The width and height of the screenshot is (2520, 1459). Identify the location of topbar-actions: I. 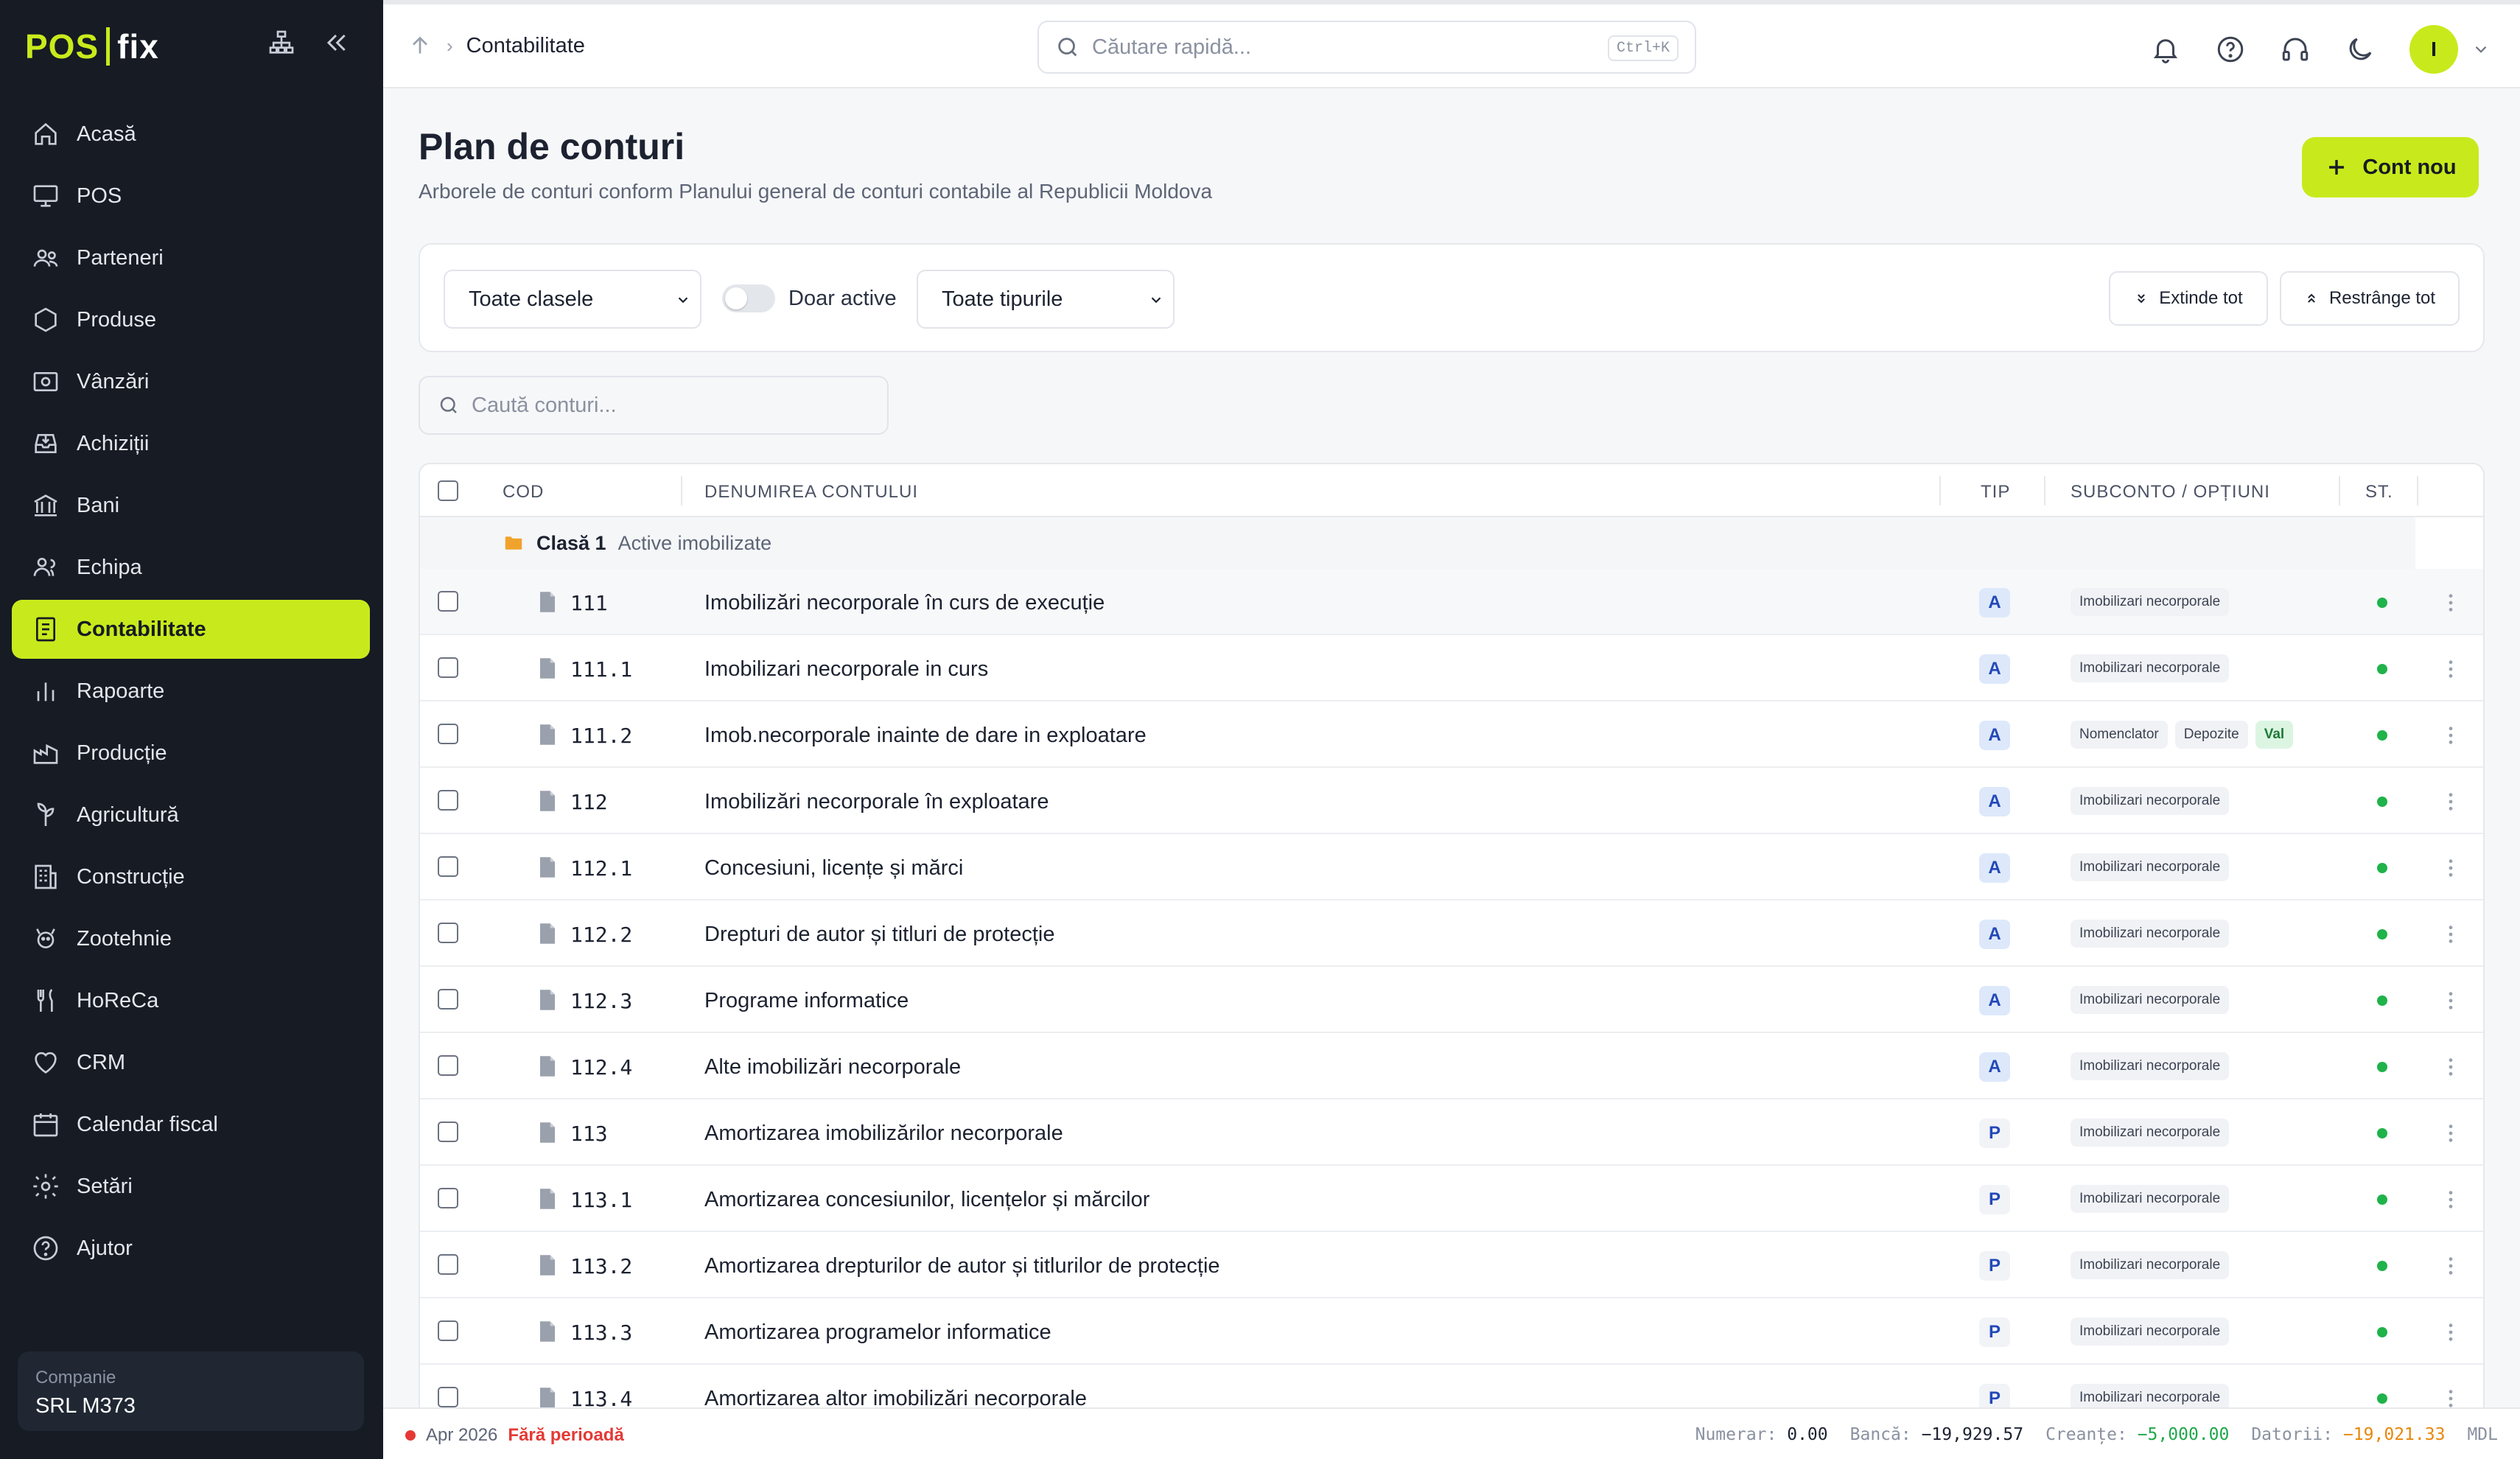
(2320, 49).